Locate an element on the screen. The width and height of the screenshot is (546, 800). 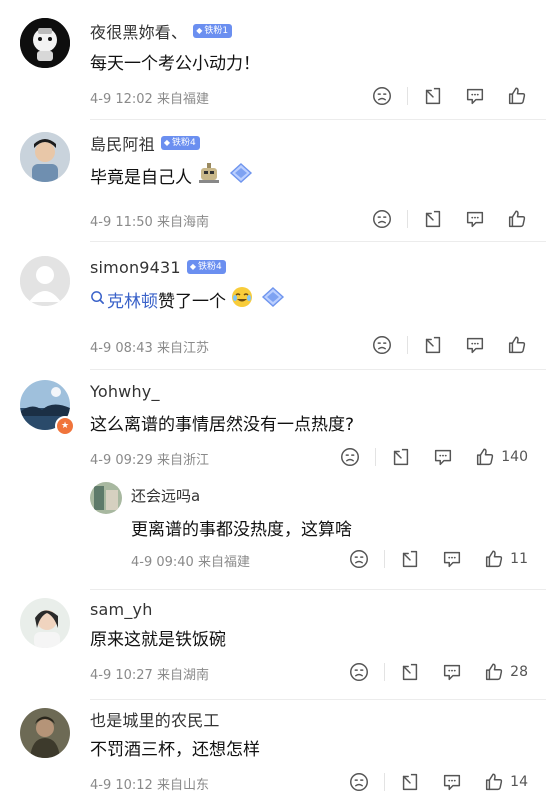
comment-location: 来自山东 is located at coordinates (182, 785).